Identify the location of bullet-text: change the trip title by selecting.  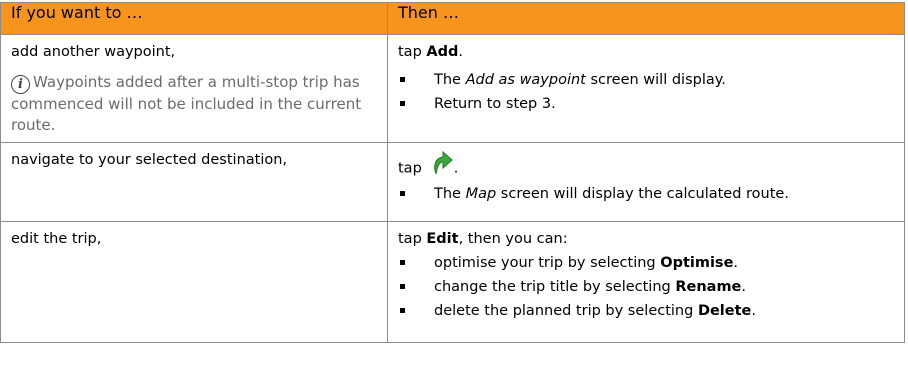
(552, 287).